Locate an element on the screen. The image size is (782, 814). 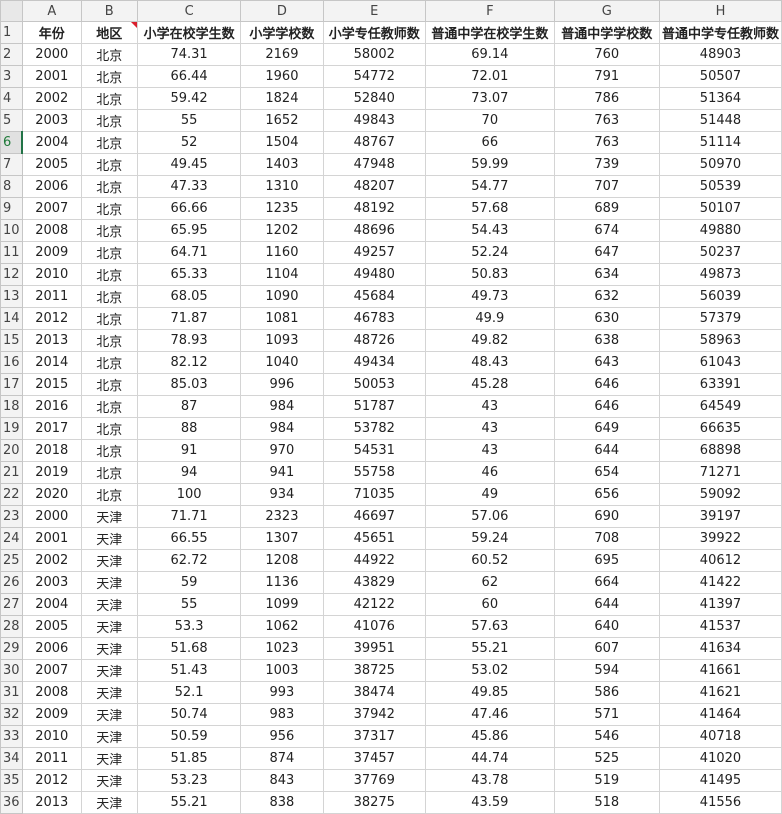
cell-b33: 天津 is located at coordinates (109, 736).